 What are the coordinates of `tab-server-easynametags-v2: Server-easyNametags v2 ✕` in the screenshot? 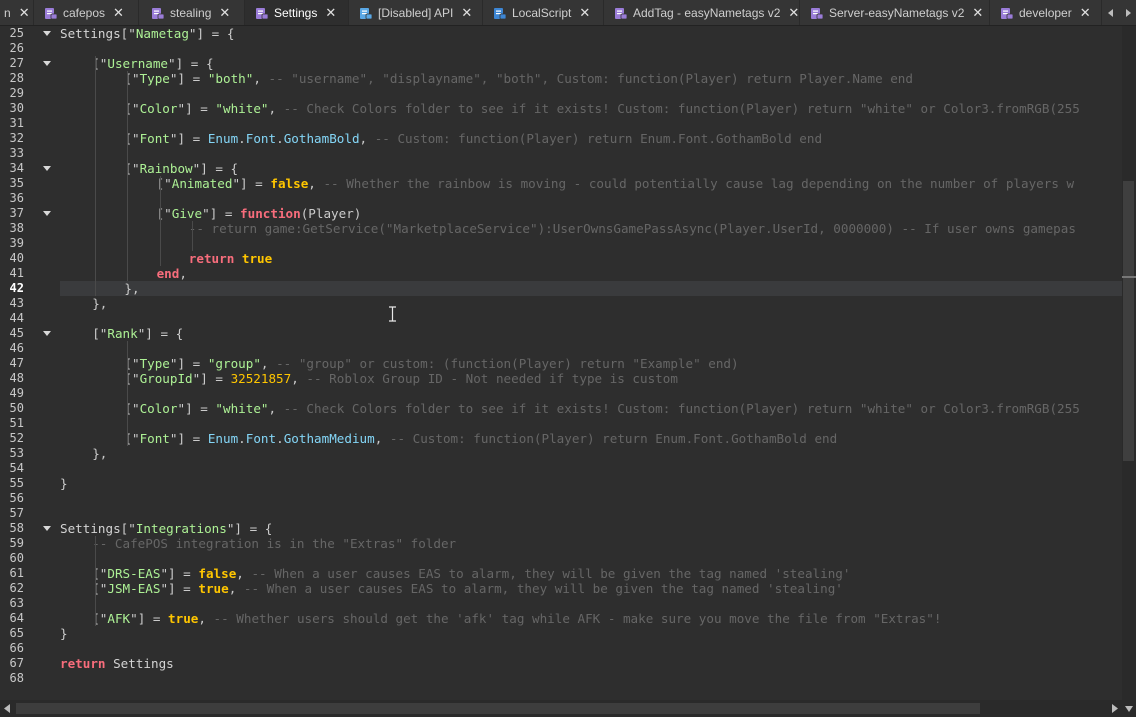 It's located at (895, 12).